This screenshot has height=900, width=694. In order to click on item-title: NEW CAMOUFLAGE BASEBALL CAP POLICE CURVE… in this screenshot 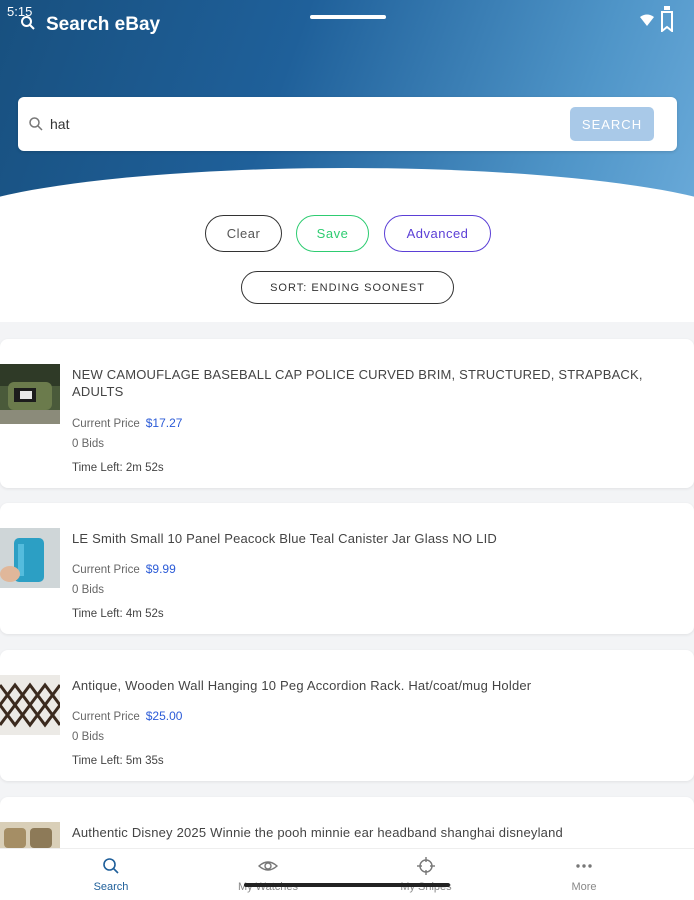, I will do `click(363, 383)`.